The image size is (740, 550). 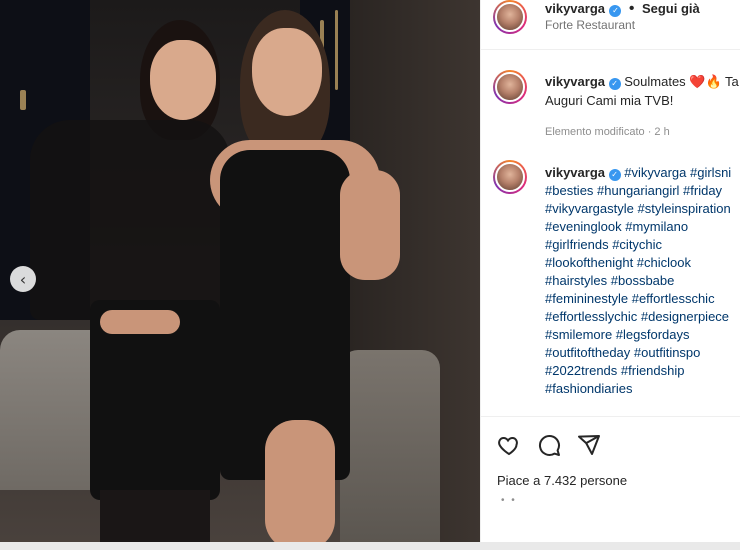 I want to click on carousel-prev-button: ‹, so click(x=23, y=279).